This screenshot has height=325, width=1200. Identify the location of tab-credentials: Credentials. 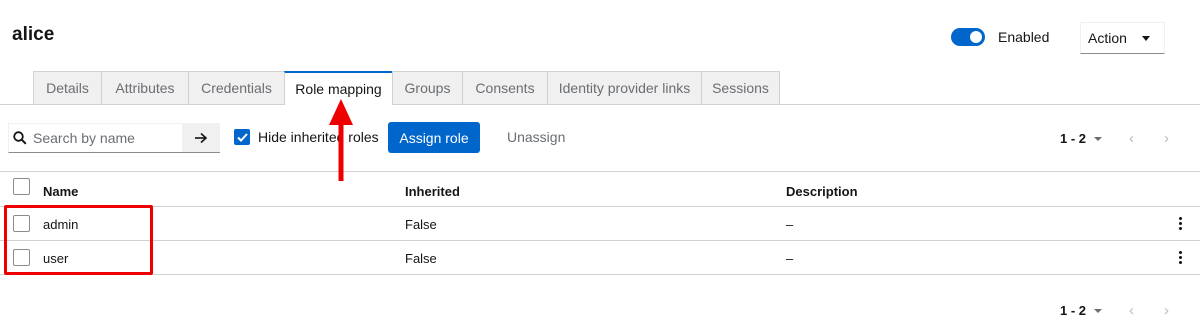
(236, 88).